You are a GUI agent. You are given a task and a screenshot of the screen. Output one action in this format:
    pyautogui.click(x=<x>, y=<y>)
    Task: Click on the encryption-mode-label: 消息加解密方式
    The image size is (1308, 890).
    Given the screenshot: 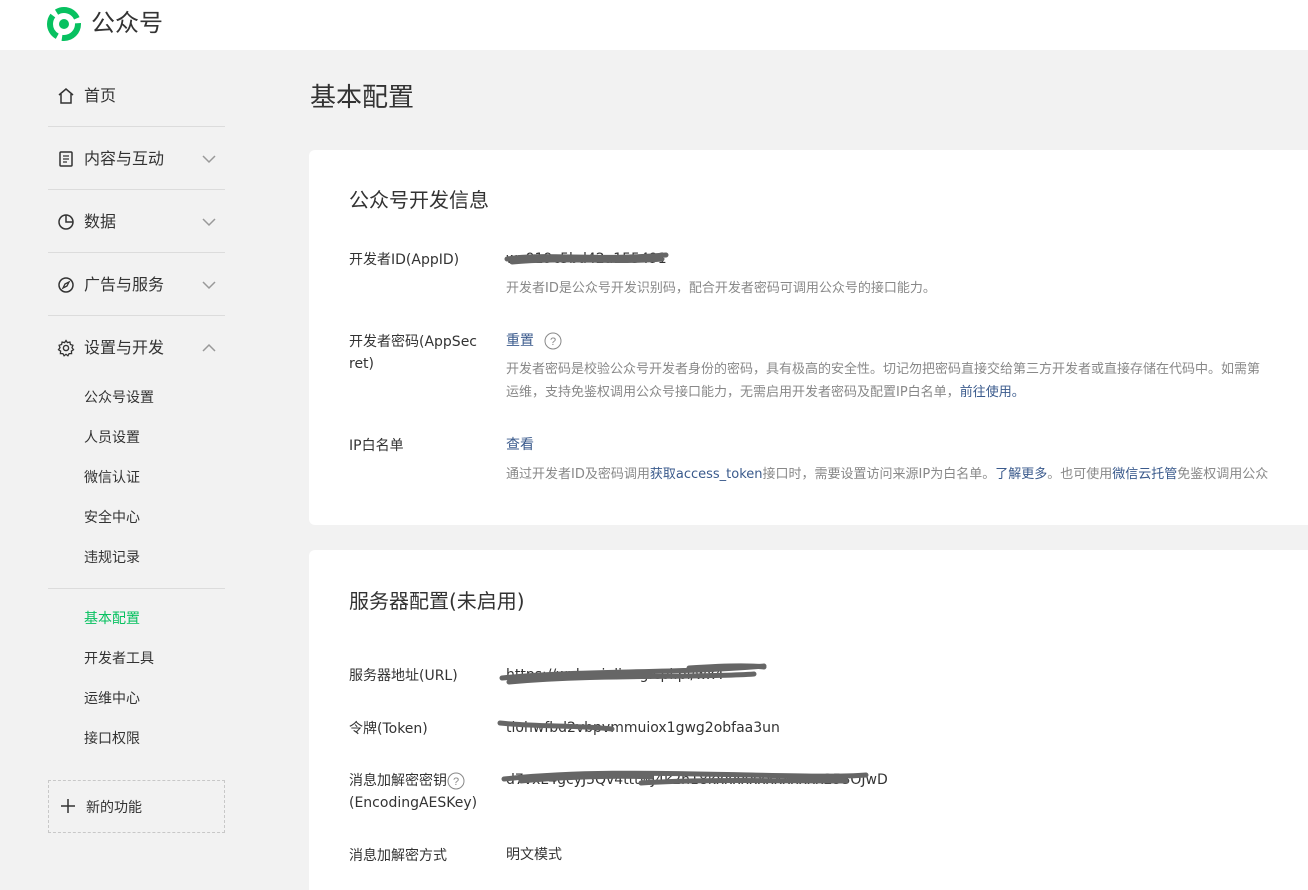 What is the action you would take?
    pyautogui.click(x=398, y=856)
    